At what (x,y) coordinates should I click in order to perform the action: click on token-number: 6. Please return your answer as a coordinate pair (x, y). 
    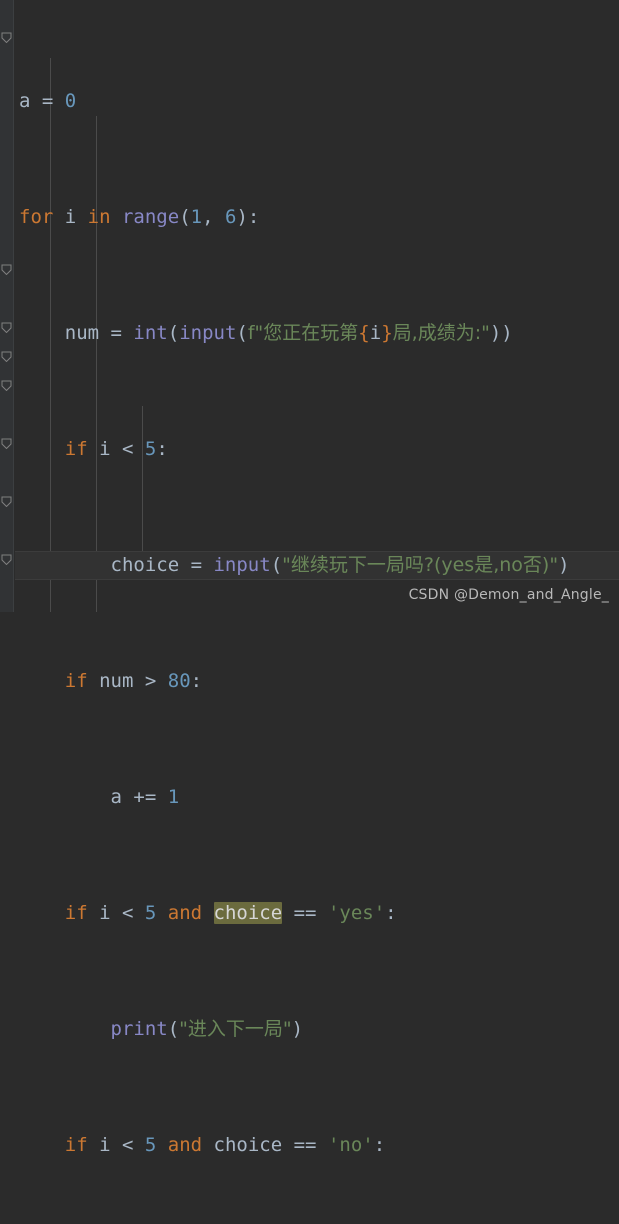
    Looking at the image, I should click on (230, 217).